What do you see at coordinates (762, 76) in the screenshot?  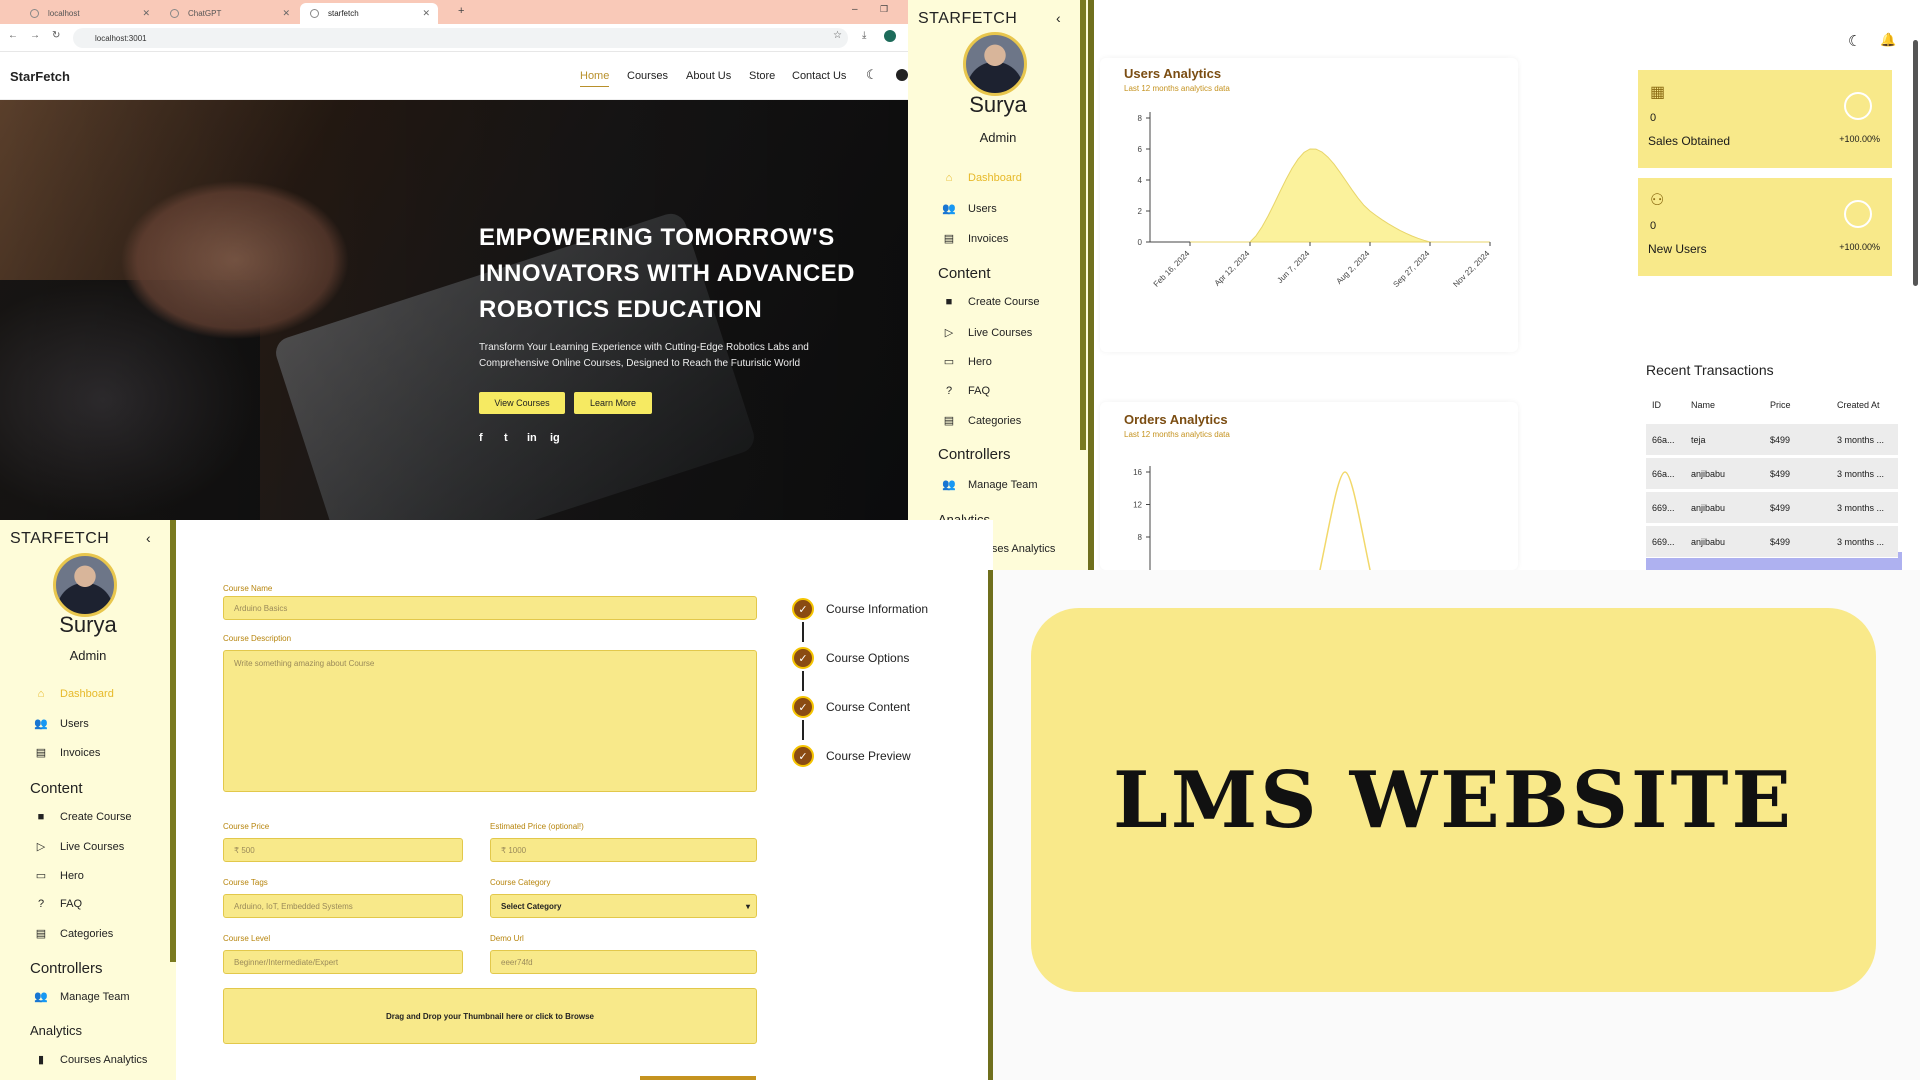 I see `nav-store: Store` at bounding box center [762, 76].